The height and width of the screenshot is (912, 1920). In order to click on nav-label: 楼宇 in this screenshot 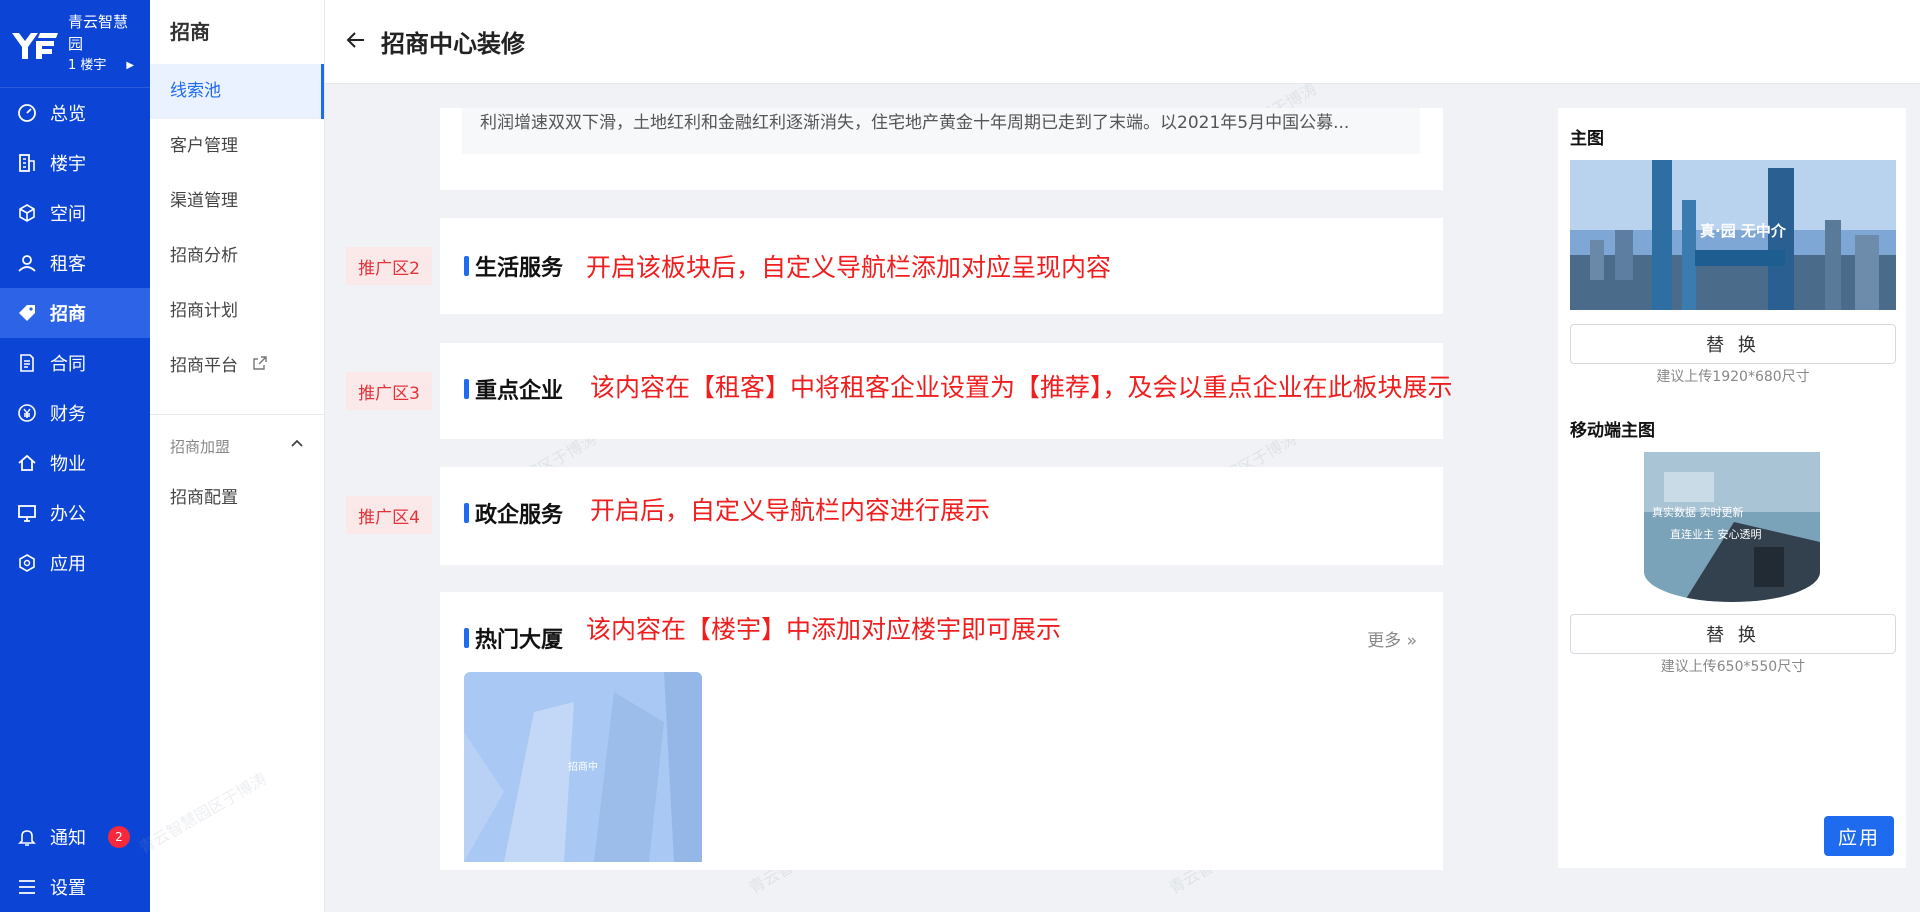, I will do `click(68, 164)`.